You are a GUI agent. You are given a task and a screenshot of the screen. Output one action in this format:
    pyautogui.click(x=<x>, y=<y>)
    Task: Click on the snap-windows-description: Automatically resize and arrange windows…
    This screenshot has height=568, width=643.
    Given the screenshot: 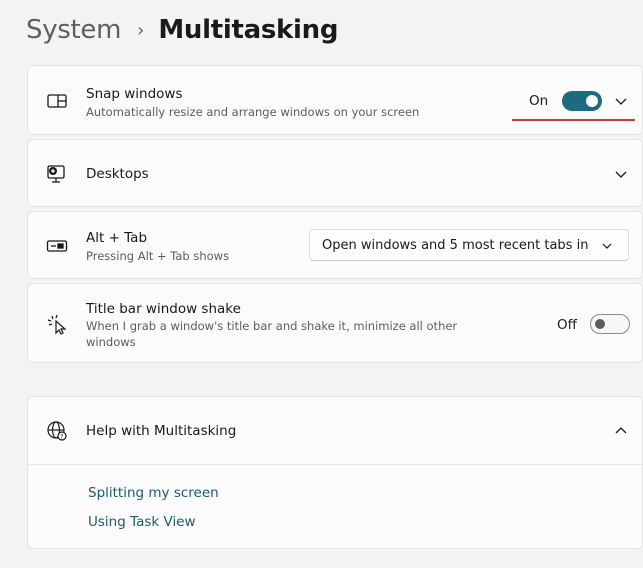 What is the action you would take?
    pyautogui.click(x=253, y=112)
    